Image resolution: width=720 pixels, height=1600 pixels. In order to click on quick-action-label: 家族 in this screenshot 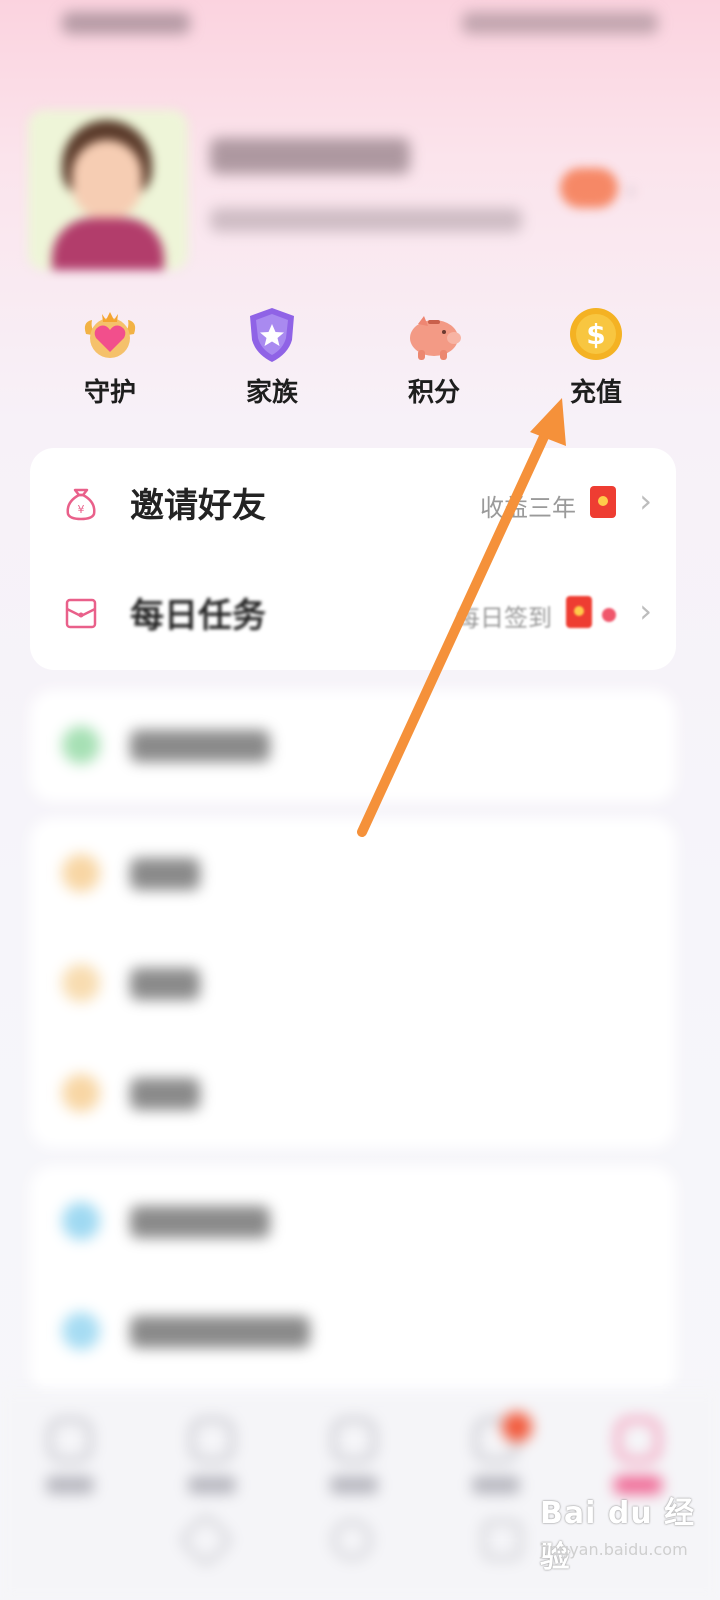, I will do `click(271, 393)`.